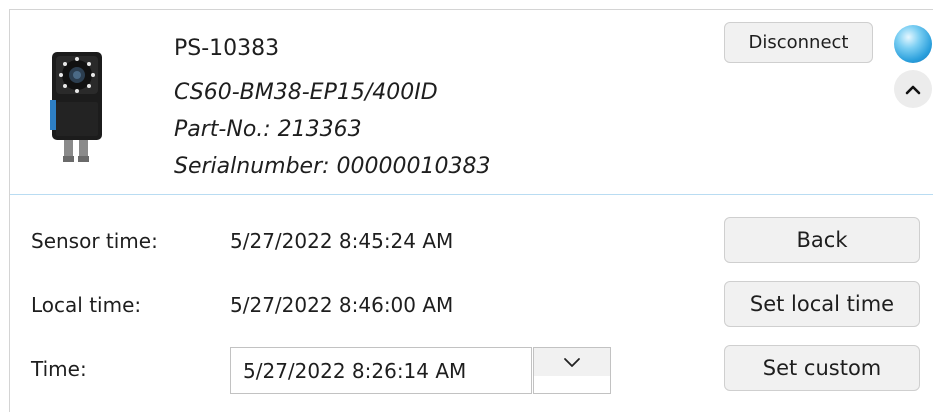  I want to click on device-image, so click(76, 107).